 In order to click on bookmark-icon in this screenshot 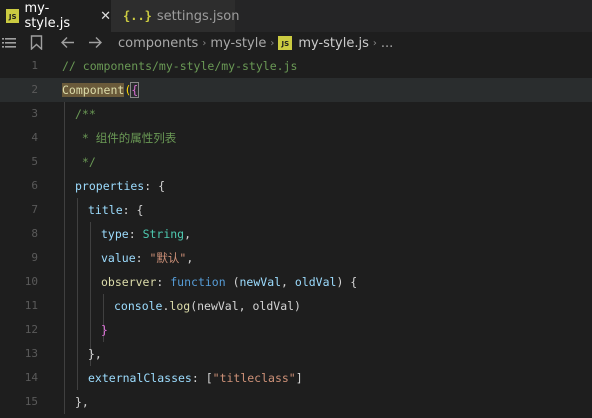, I will do `click(36, 44)`.